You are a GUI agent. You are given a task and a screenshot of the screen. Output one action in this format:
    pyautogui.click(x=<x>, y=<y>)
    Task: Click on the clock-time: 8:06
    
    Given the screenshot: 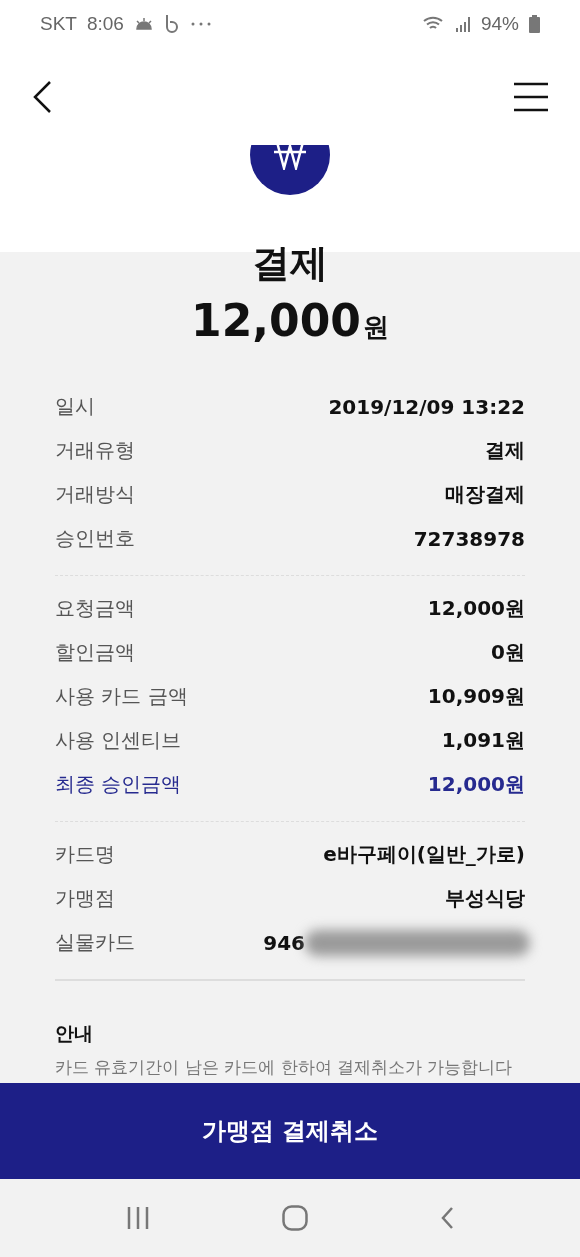 What is the action you would take?
    pyautogui.click(x=105, y=24)
    